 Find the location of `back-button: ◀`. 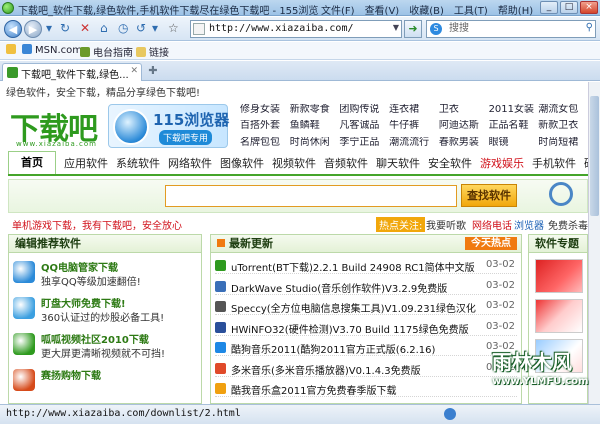

back-button: ◀ is located at coordinates (13, 29).